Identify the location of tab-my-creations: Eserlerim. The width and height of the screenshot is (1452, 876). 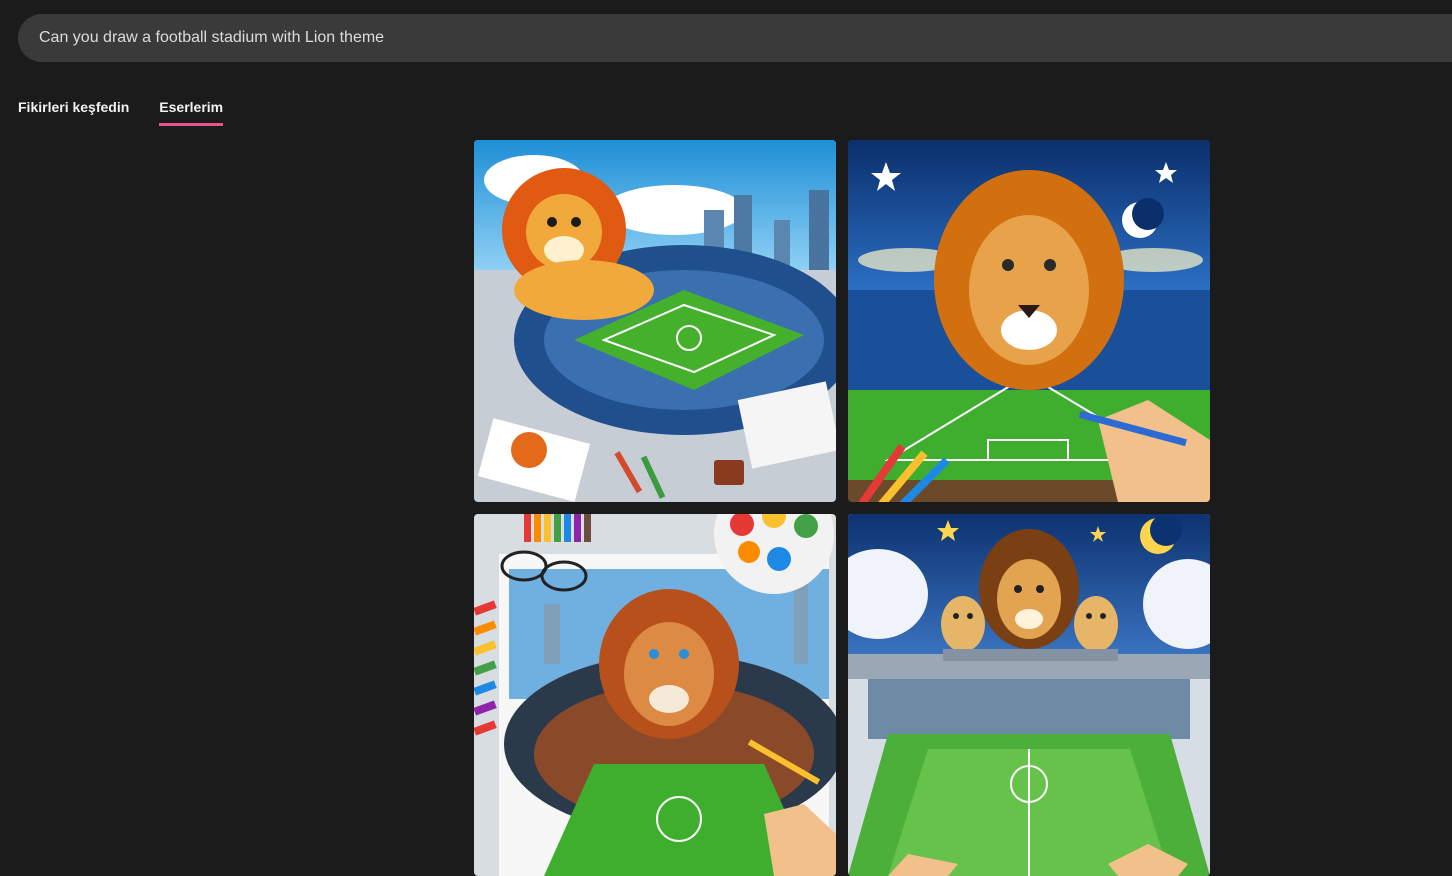
(191, 112).